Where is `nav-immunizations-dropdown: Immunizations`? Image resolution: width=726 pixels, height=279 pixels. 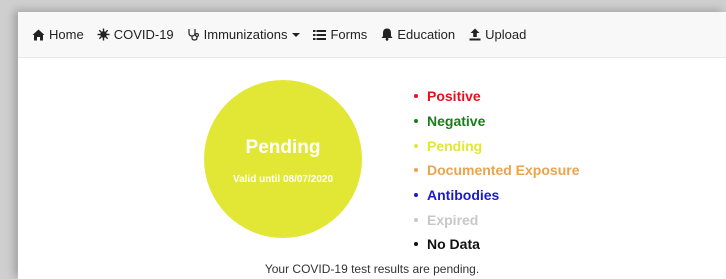
nav-immunizations-dropdown: Immunizations is located at coordinates (244, 34).